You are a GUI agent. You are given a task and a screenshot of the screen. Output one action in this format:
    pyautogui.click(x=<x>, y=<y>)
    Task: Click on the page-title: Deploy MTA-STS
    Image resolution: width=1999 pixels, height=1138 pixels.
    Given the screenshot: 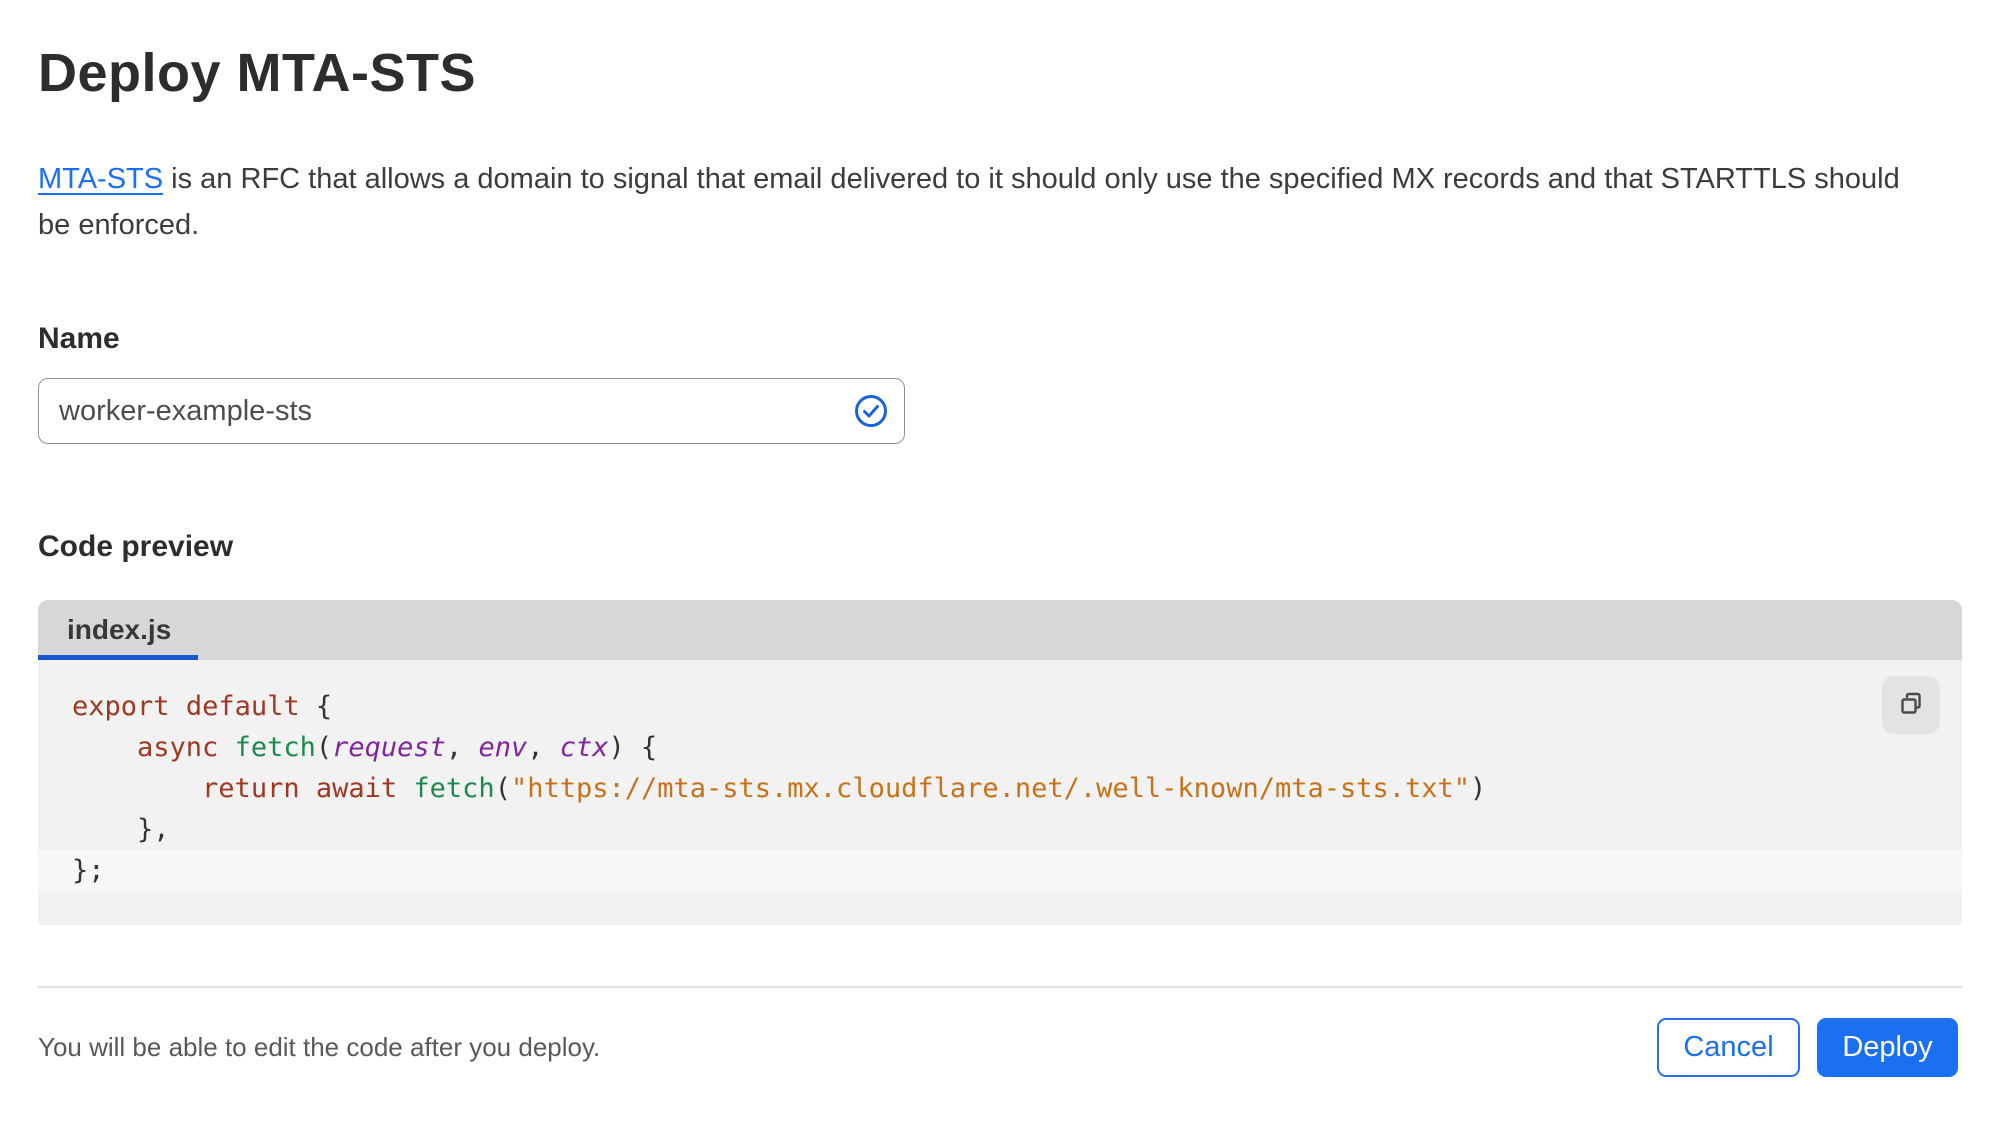 What is the action you would take?
    pyautogui.click(x=257, y=73)
    